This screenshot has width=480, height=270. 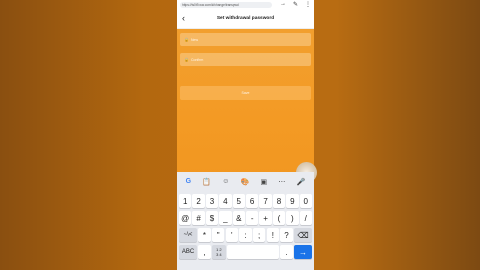 What do you see at coordinates (245, 93) in the screenshot?
I see `submit-button: Save` at bounding box center [245, 93].